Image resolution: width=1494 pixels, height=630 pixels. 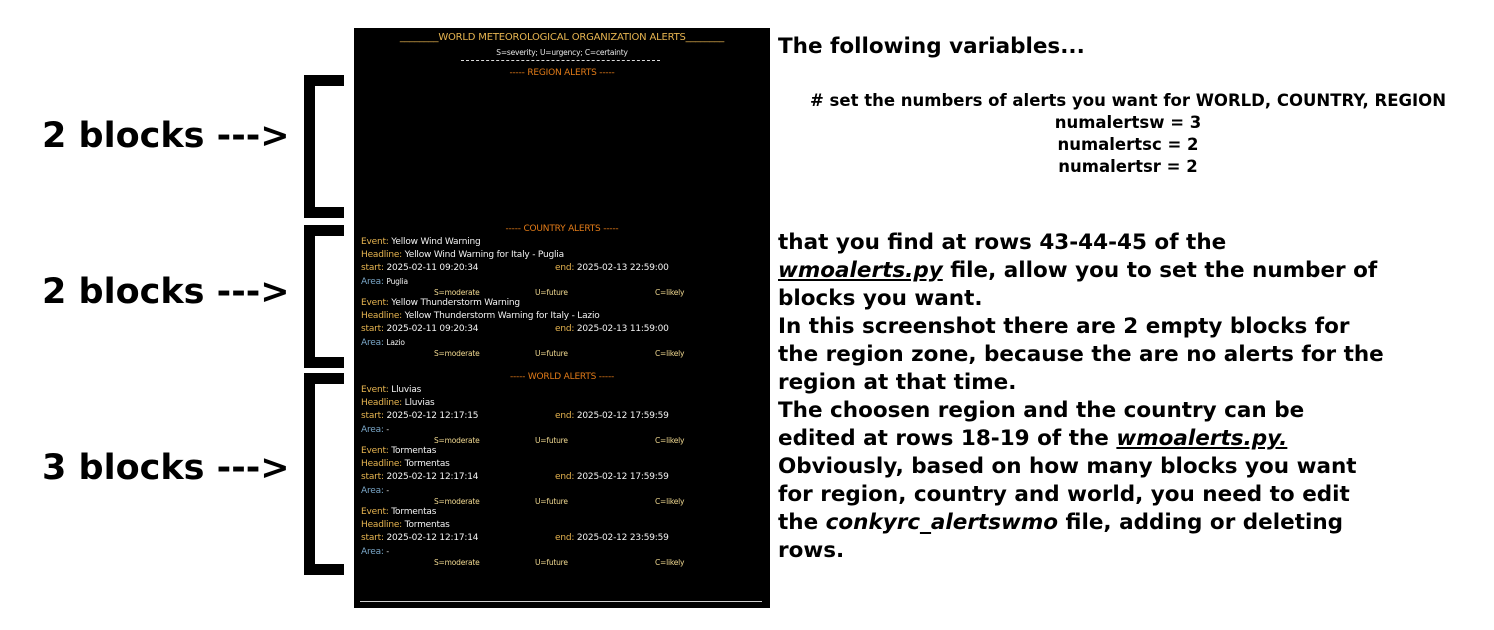 What do you see at coordinates (375, 491) in the screenshot?
I see `world-alert-area-1: Area: -` at bounding box center [375, 491].